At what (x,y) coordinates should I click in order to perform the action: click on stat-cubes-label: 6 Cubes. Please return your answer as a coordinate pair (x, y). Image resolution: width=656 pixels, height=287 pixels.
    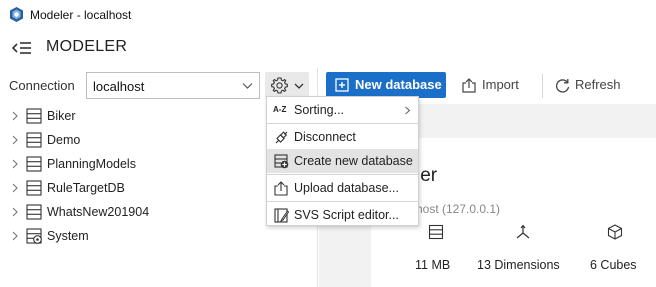
    Looking at the image, I should click on (613, 265).